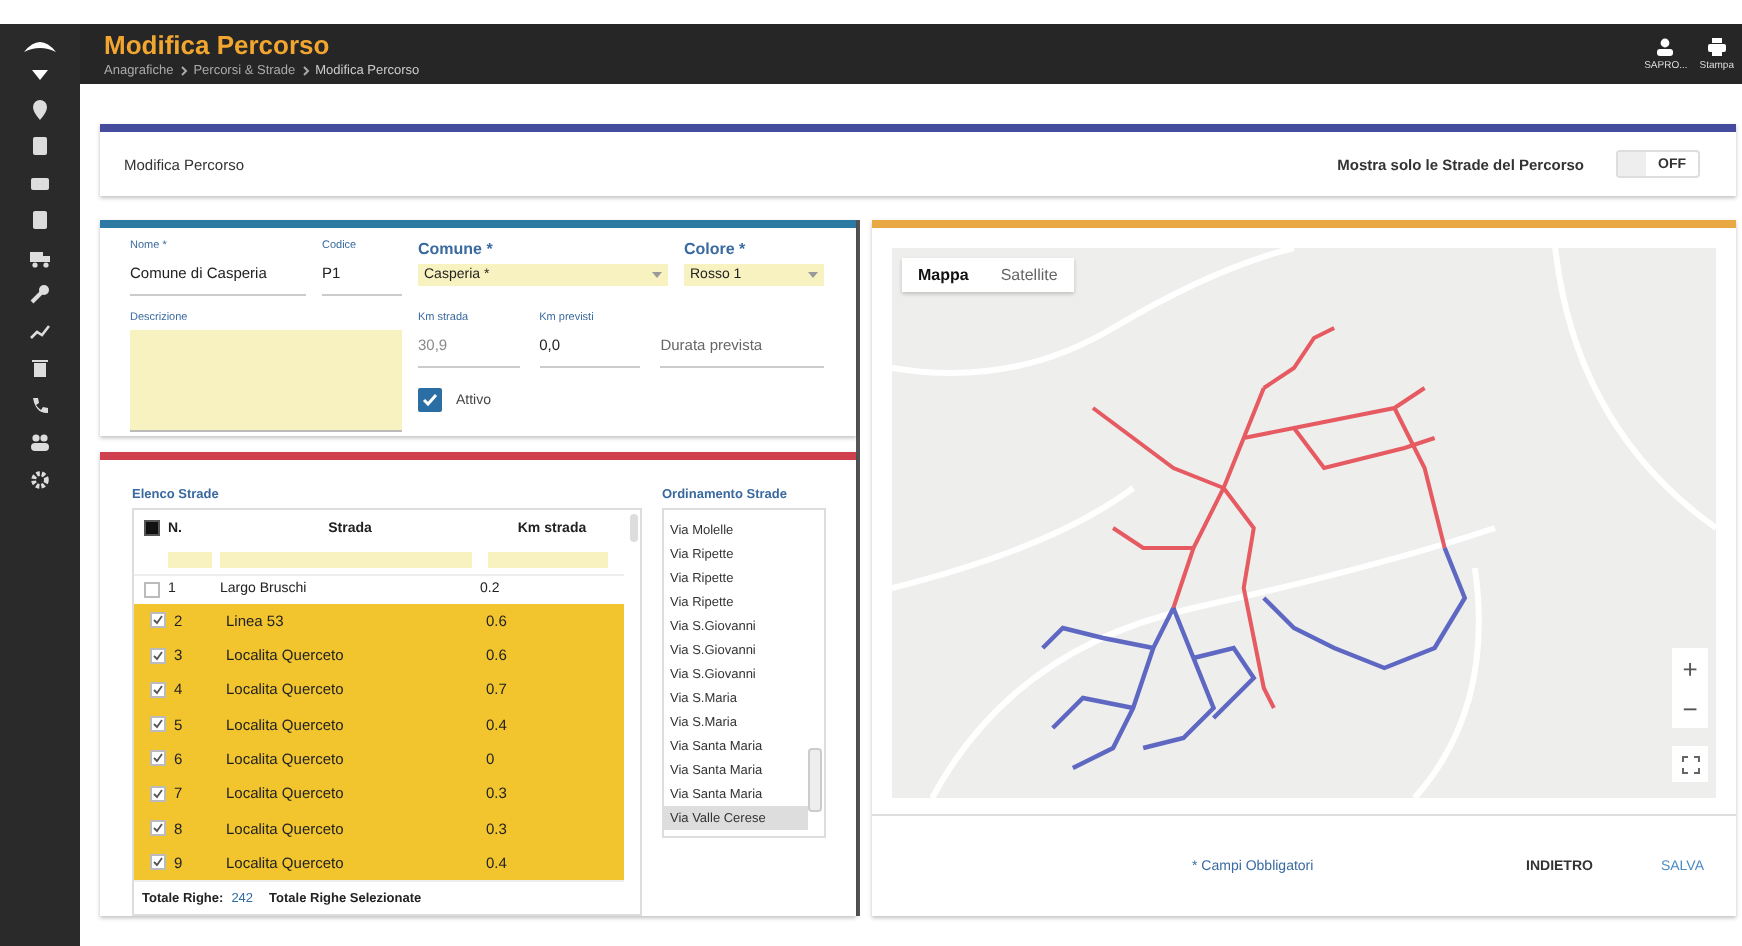 The height and width of the screenshot is (946, 1742). I want to click on chart-icon, so click(40, 331).